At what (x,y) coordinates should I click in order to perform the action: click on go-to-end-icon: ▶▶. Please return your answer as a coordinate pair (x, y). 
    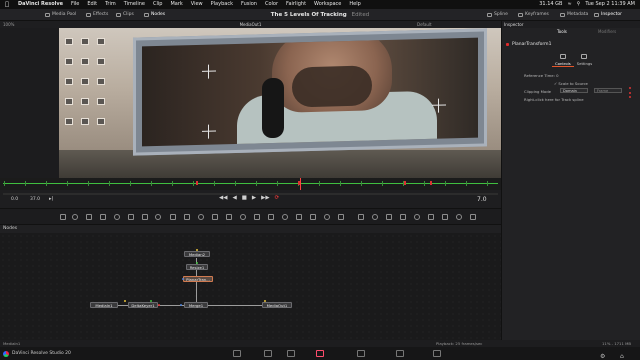
    Looking at the image, I should click on (265, 198).